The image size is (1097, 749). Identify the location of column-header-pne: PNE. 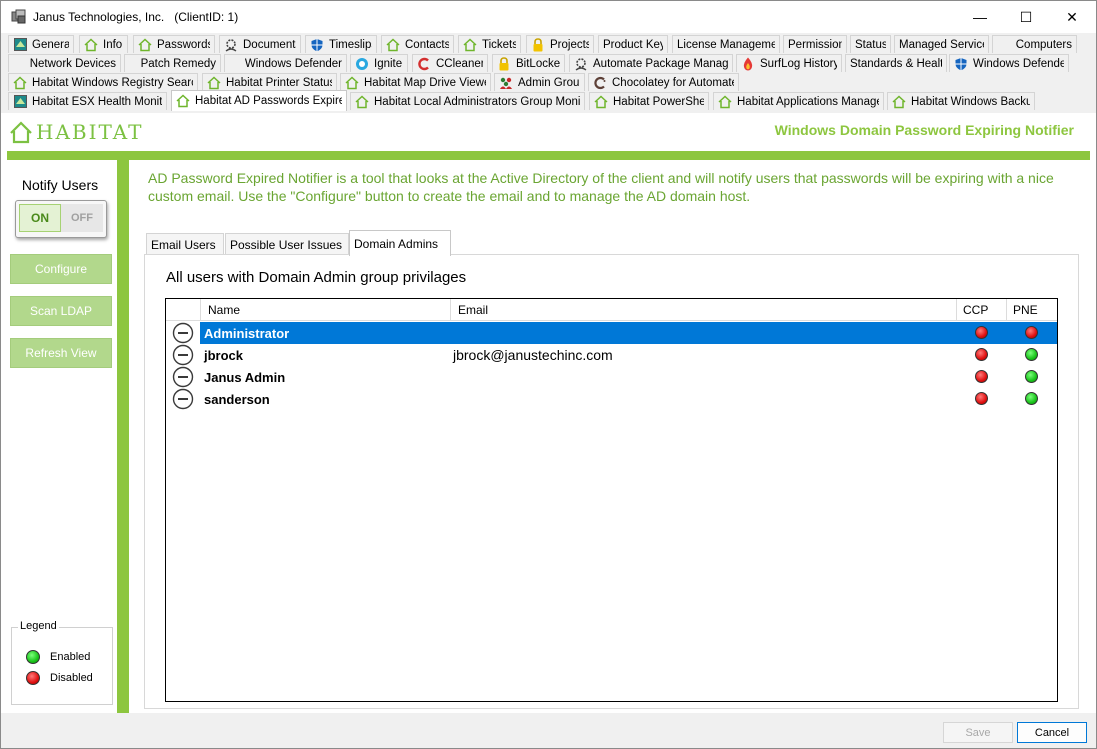
(1032, 310).